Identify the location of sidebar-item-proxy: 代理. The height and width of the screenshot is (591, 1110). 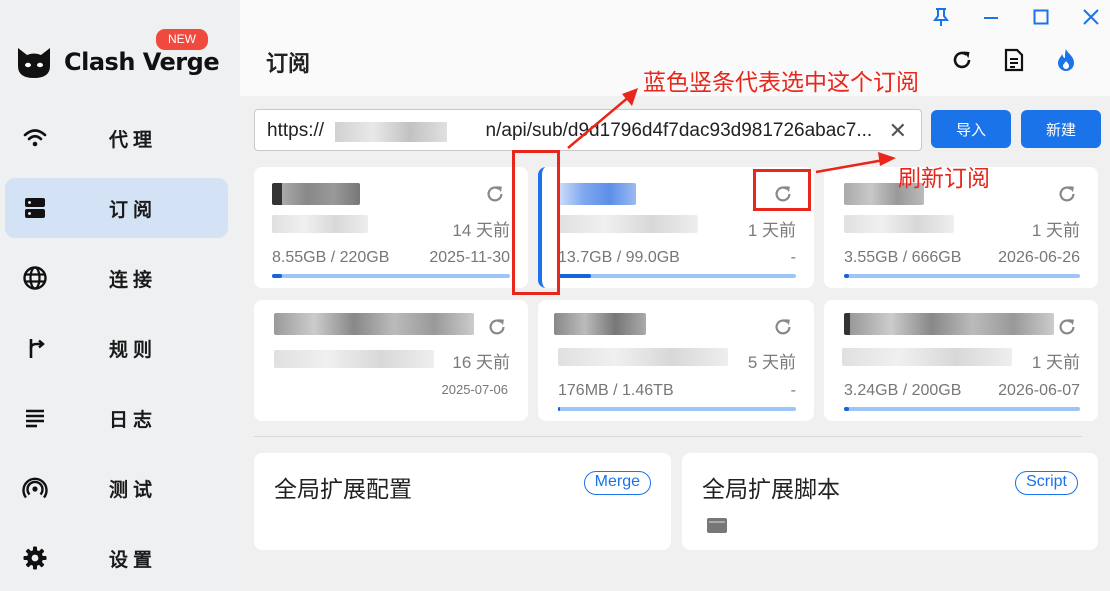
(116, 138).